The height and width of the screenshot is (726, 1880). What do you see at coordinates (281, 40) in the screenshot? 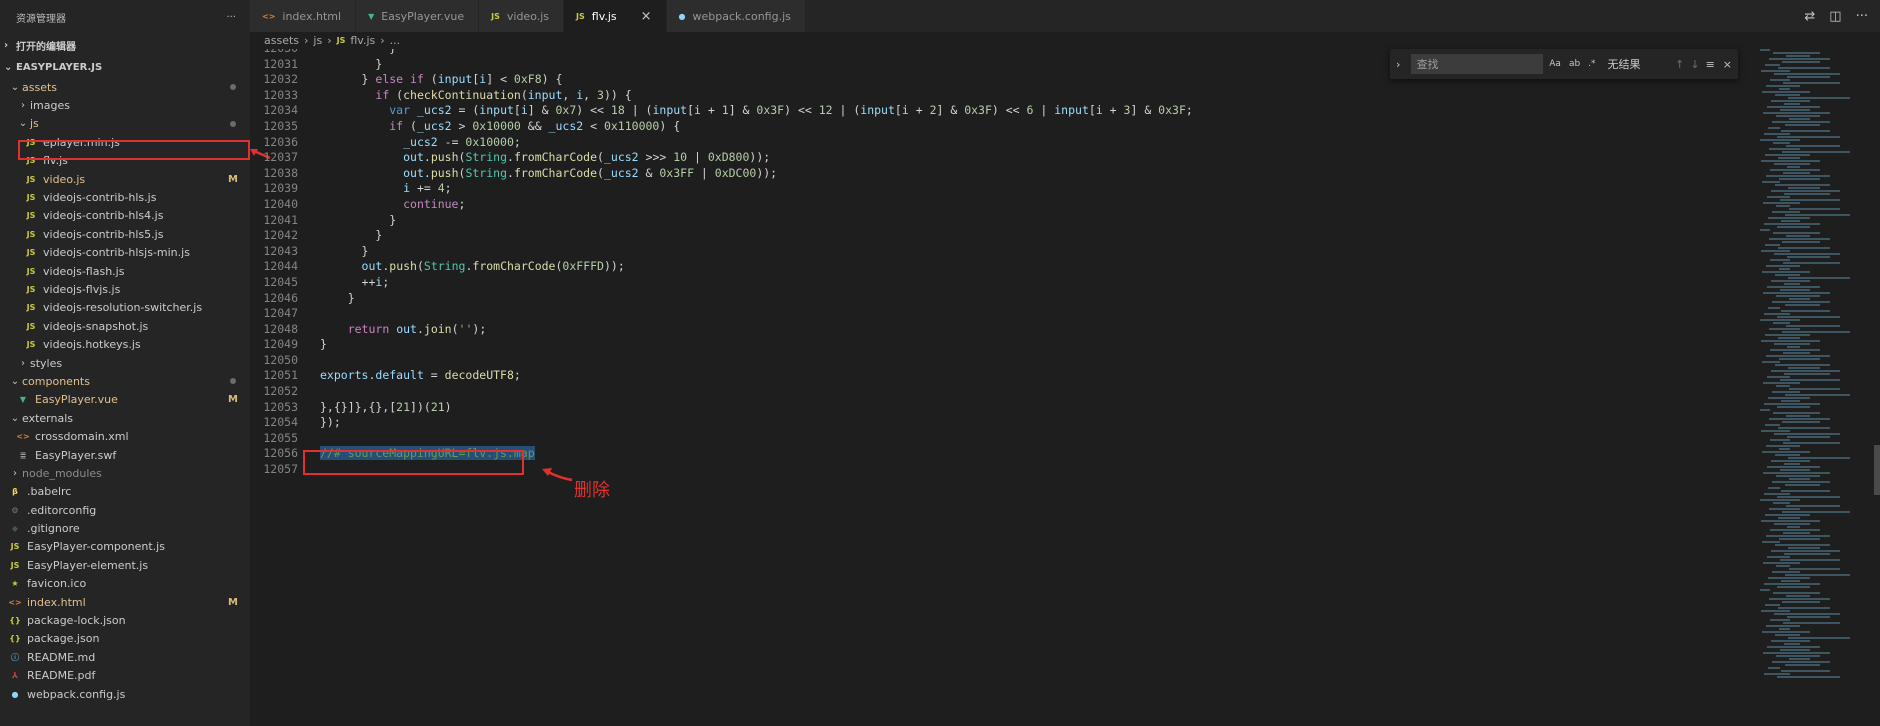
I see `breadcrumb-item: assets` at bounding box center [281, 40].